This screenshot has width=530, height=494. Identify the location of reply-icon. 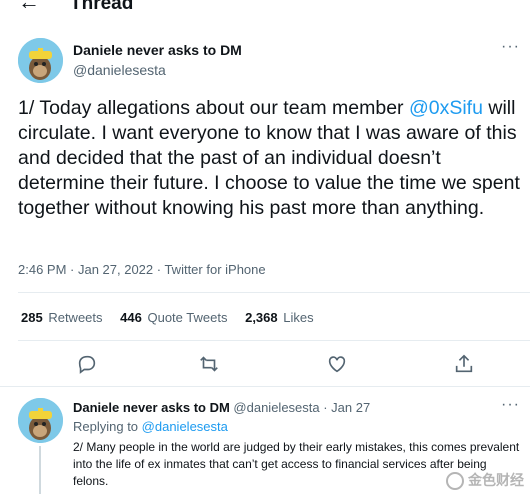
(87, 364).